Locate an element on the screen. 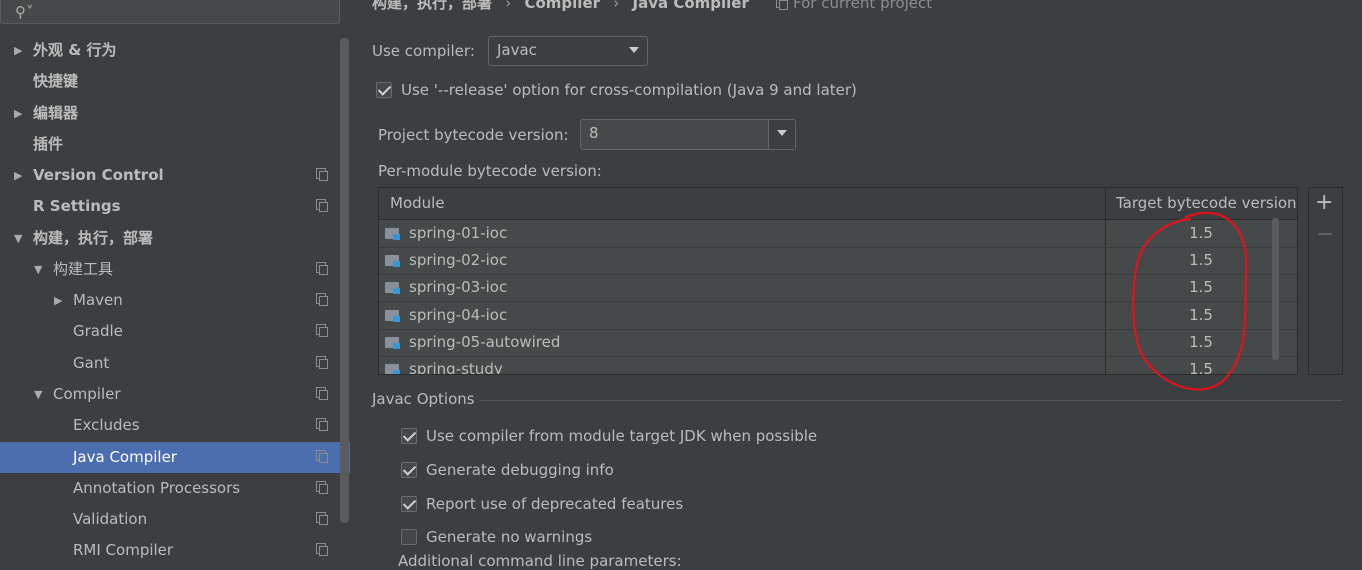 The image size is (1362, 570). add-module-button: + is located at coordinates (1324, 203).